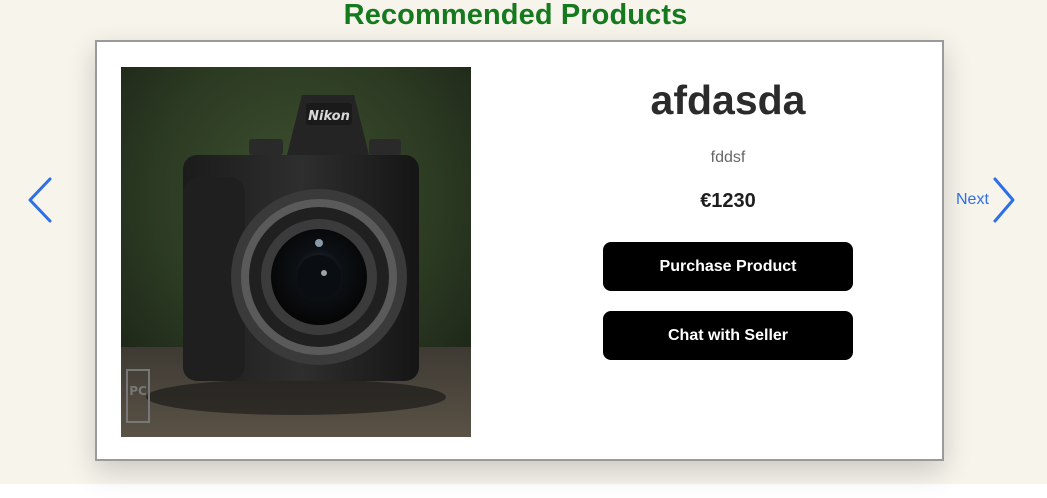  What do you see at coordinates (728, 100) in the screenshot?
I see `product-name: afdasda` at bounding box center [728, 100].